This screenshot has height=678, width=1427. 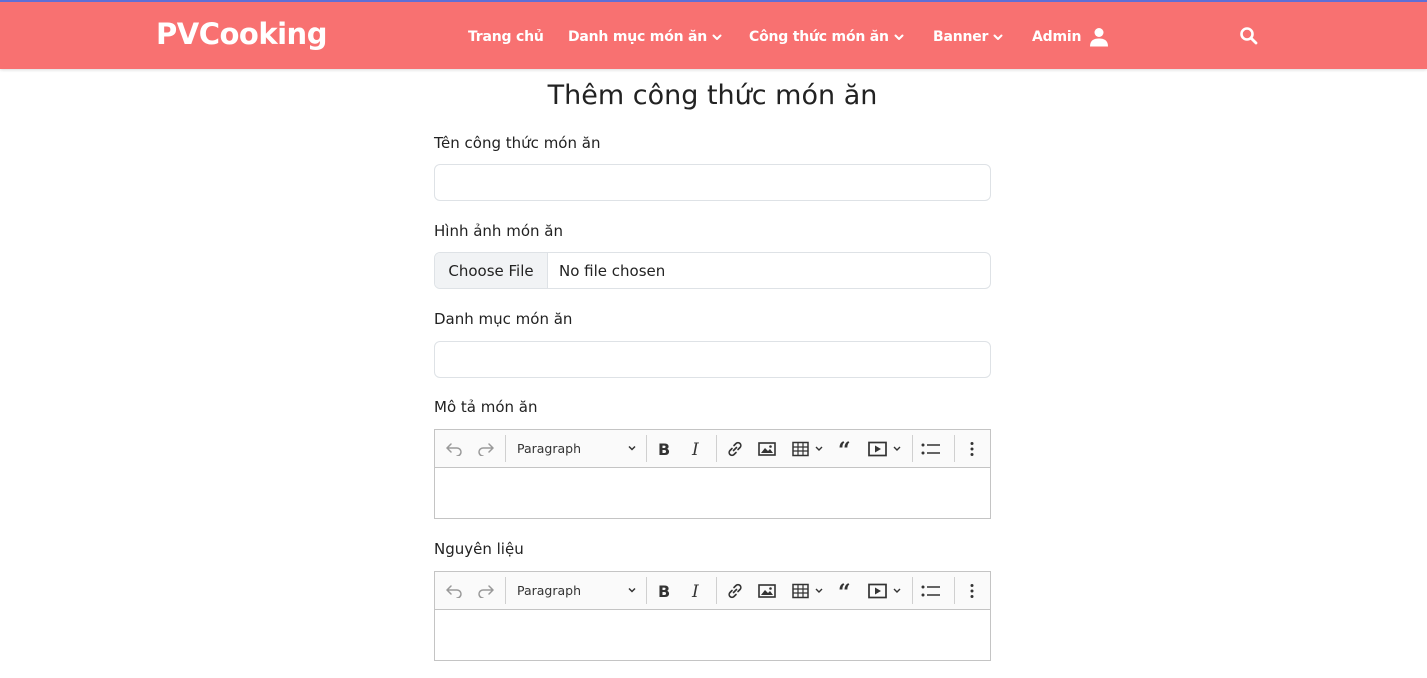 What do you see at coordinates (498, 231) in the screenshot?
I see `recipe-image-label: Hình ảnh món ăn` at bounding box center [498, 231].